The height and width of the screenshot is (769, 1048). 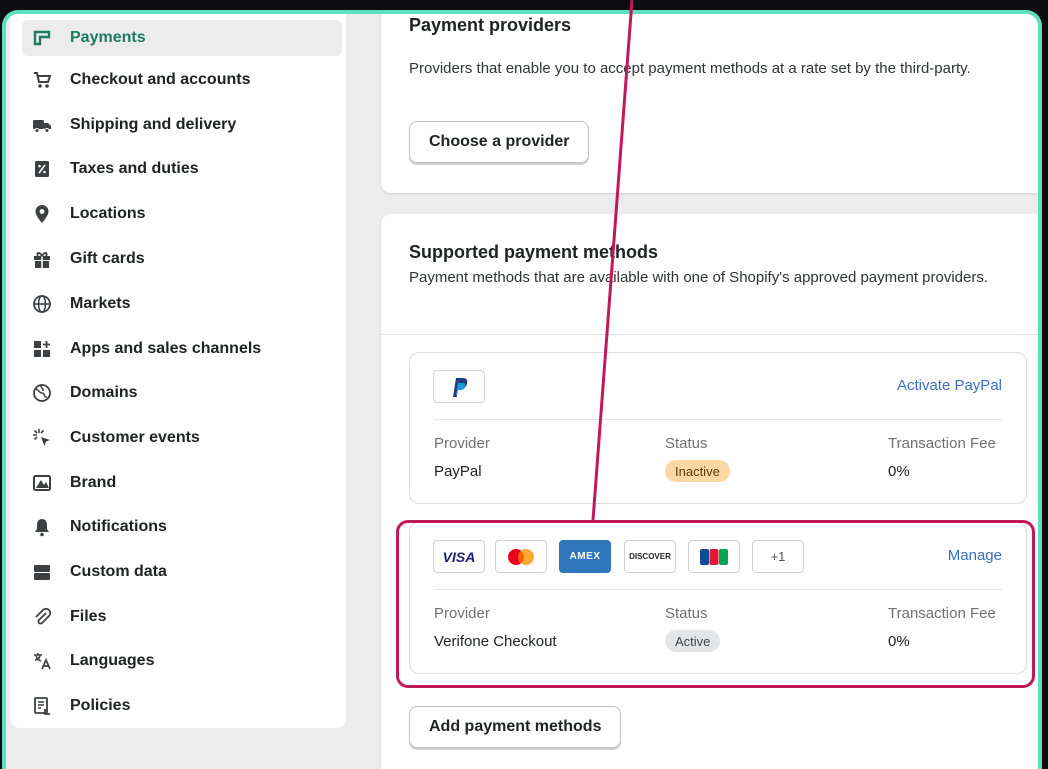 I want to click on sidebar-item-label: Policies, so click(x=100, y=705).